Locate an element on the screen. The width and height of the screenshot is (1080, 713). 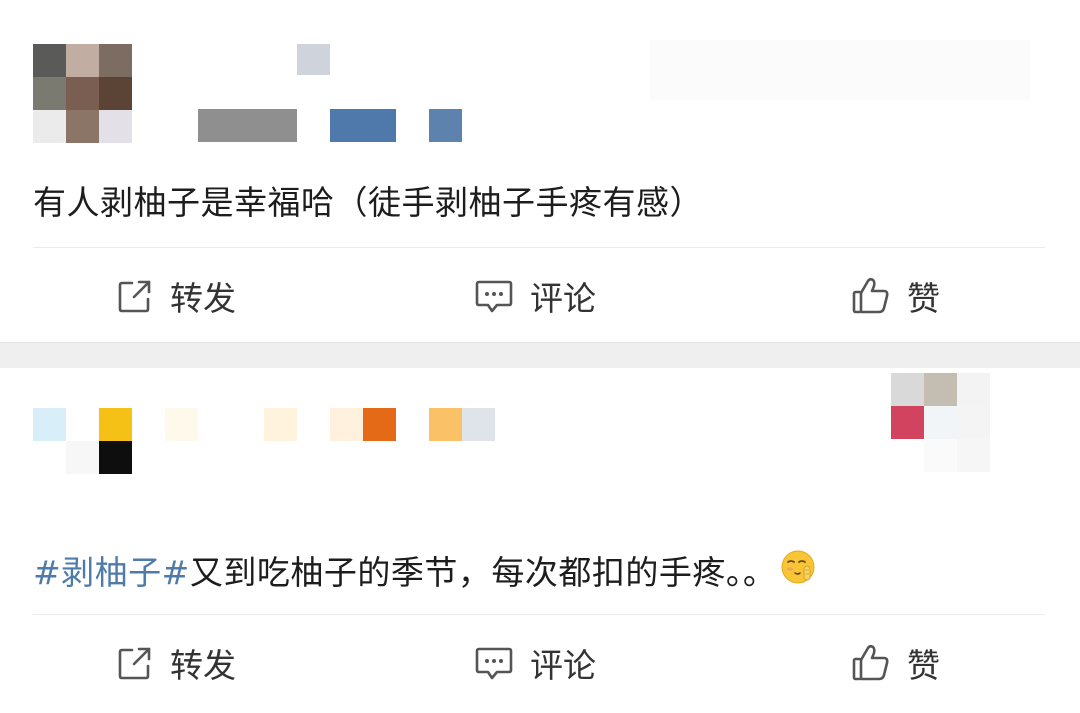
shy-face-emoji-icon is located at coordinates (798, 571).